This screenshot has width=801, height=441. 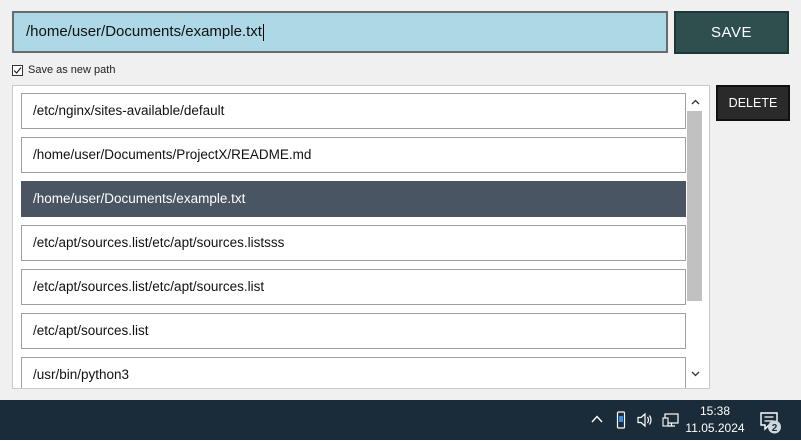 I want to click on checkmark-icon, so click(x=17, y=70).